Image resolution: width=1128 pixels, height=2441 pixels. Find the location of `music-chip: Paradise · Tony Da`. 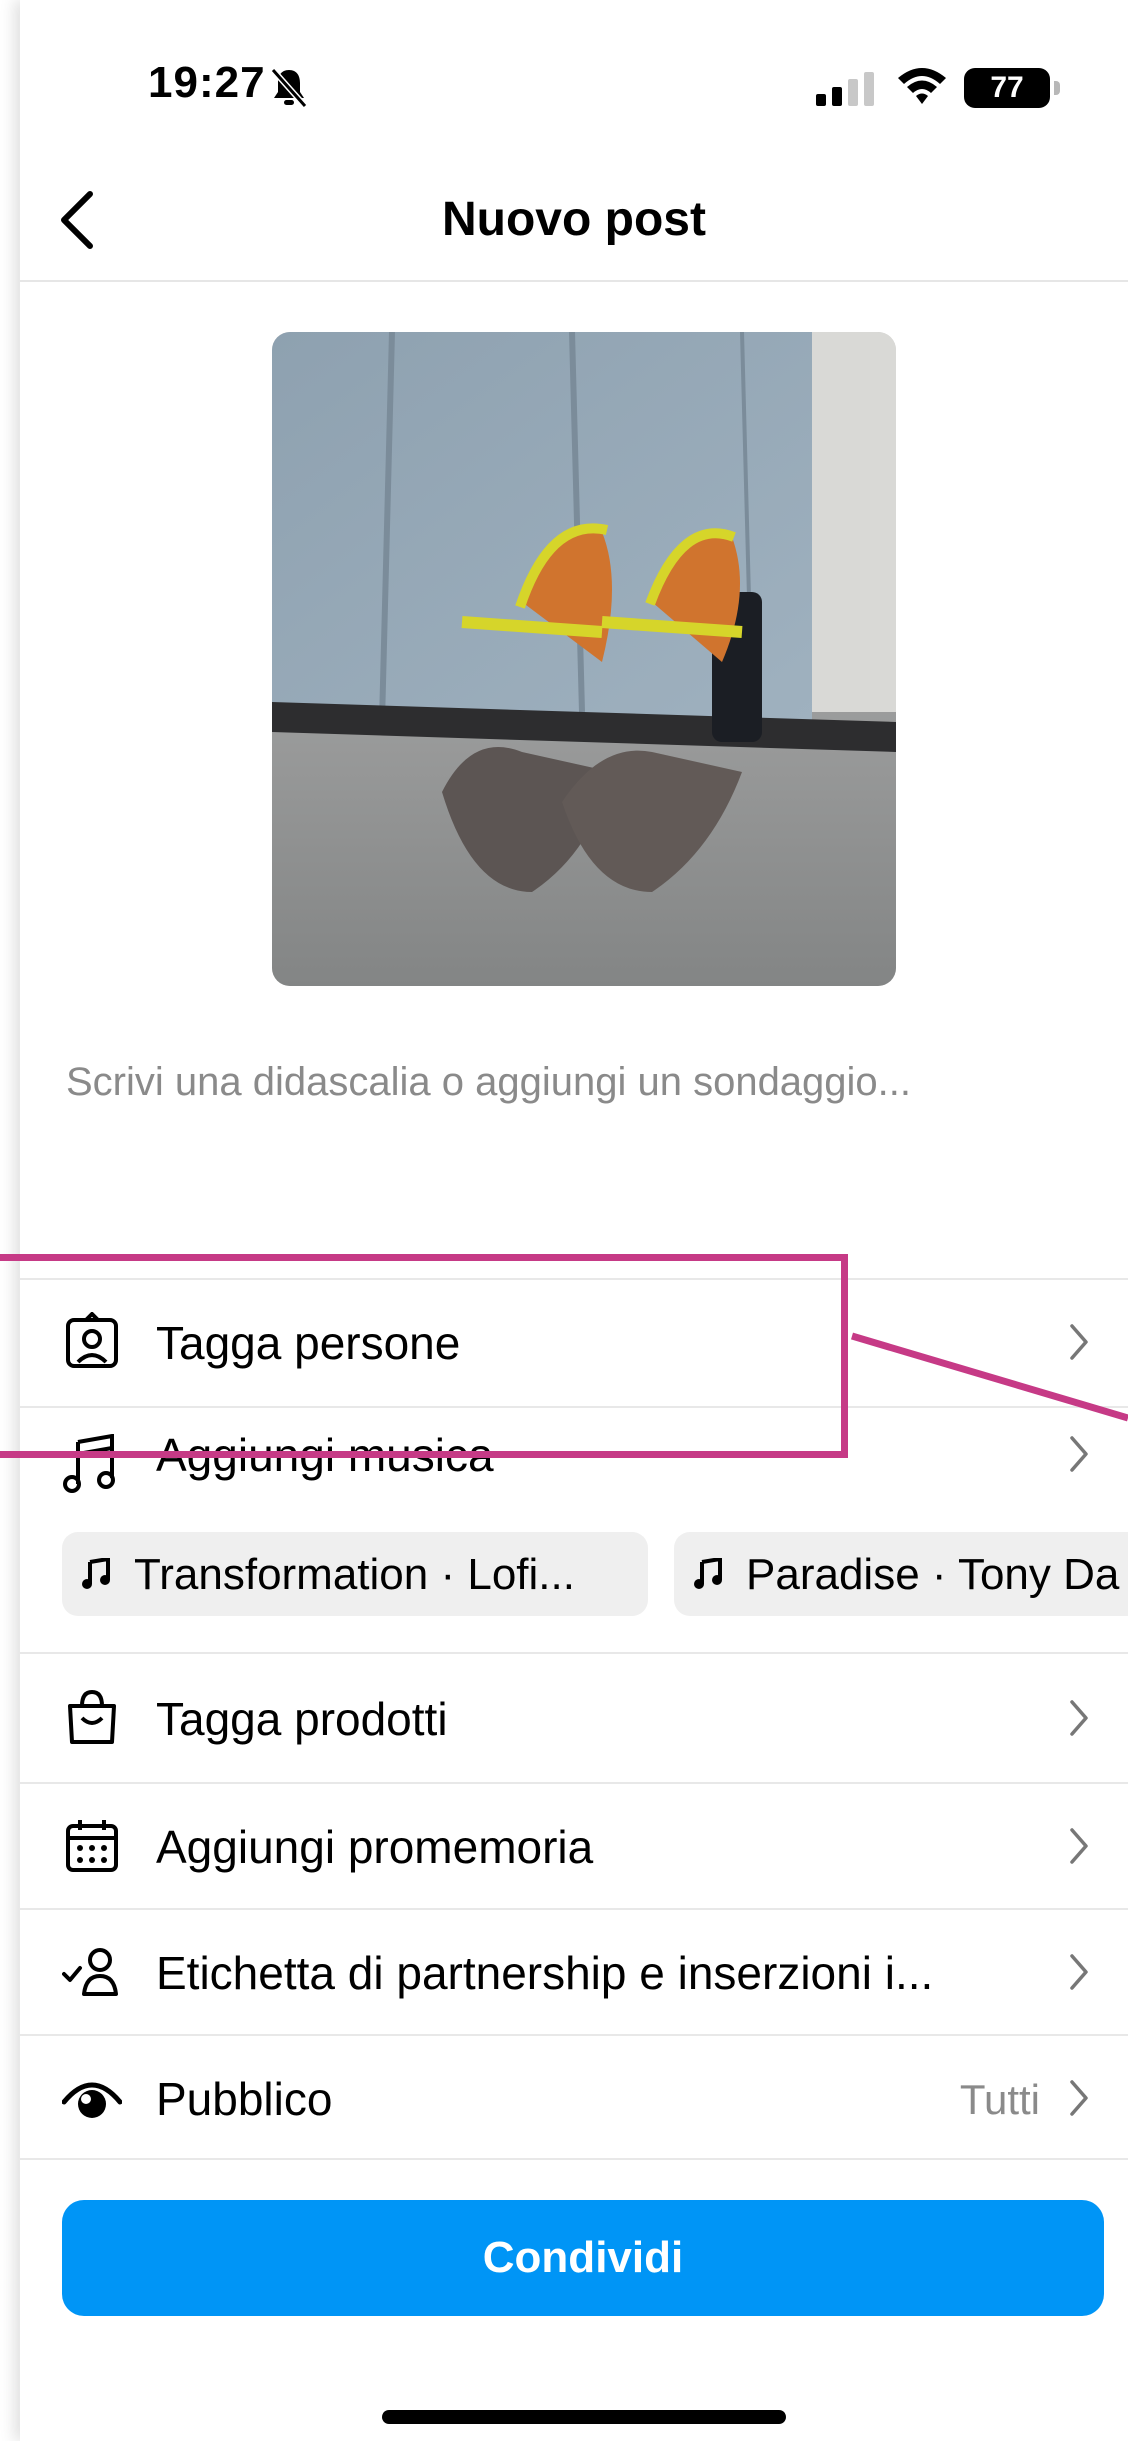

music-chip: Paradise · Tony Da is located at coordinates (901, 1574).